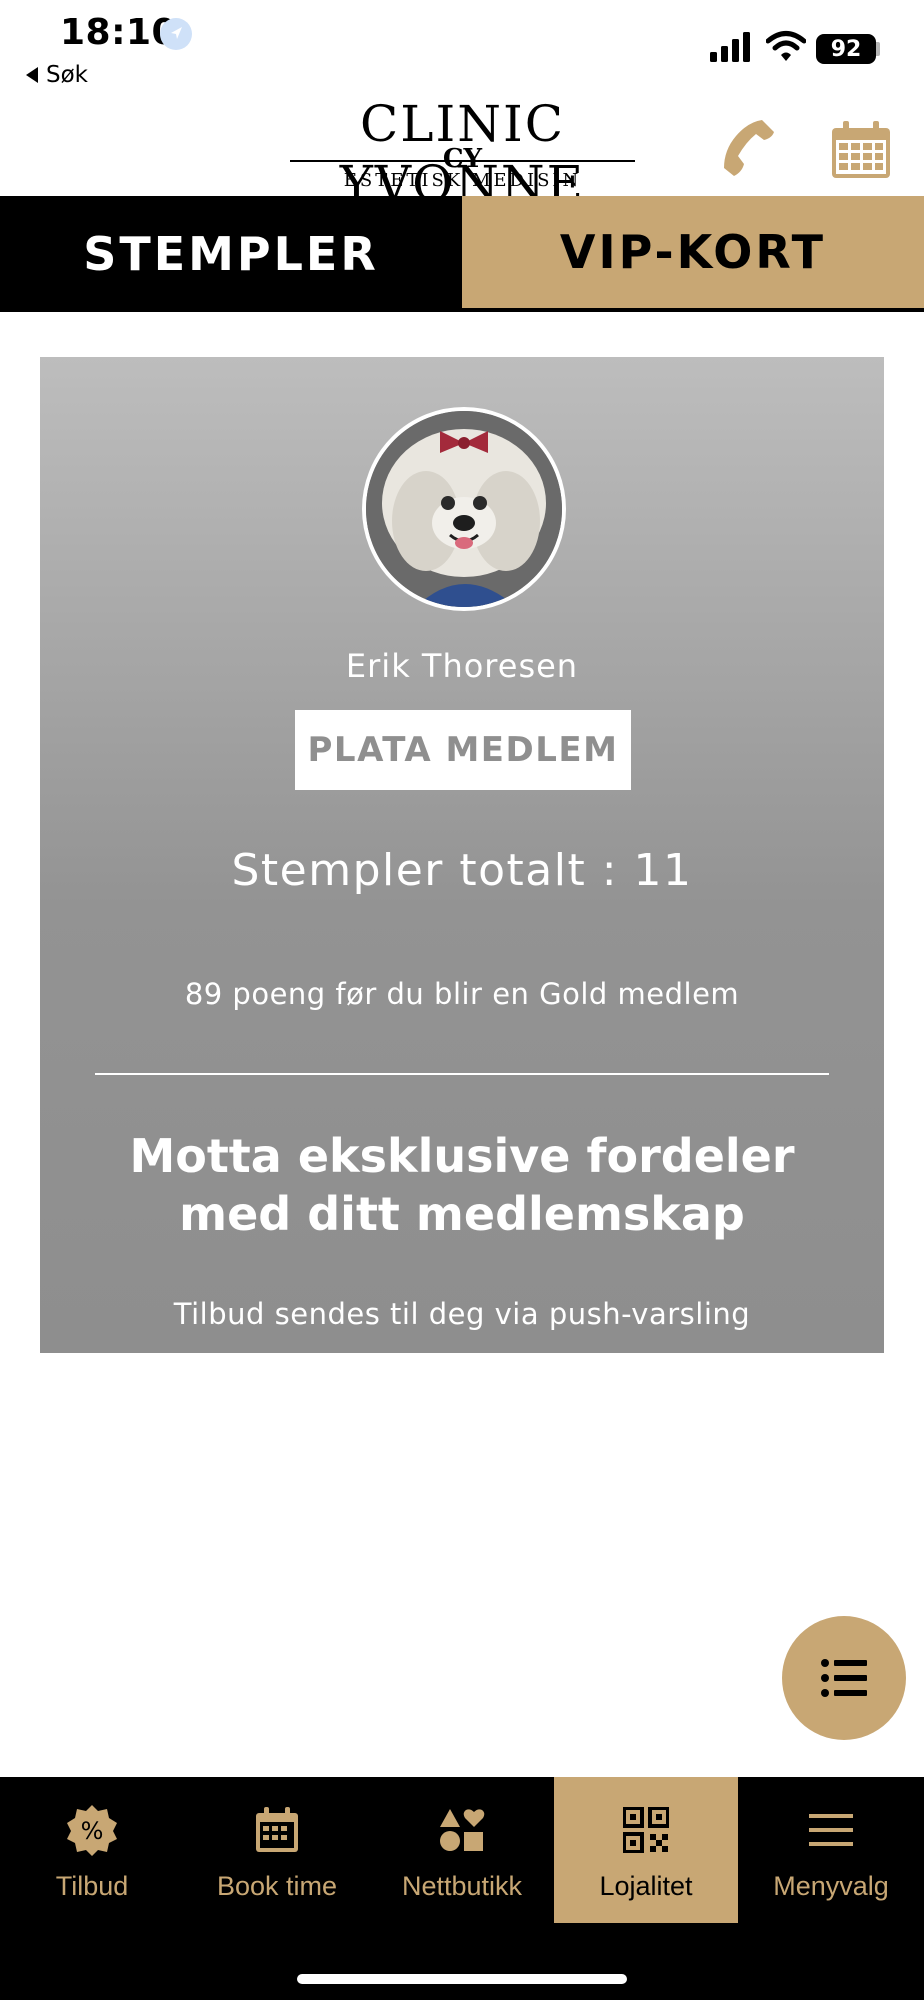 Image resolution: width=924 pixels, height=2000 pixels. Describe the element at coordinates (32, 75) in the screenshot. I see `back-arrow-icon` at that location.